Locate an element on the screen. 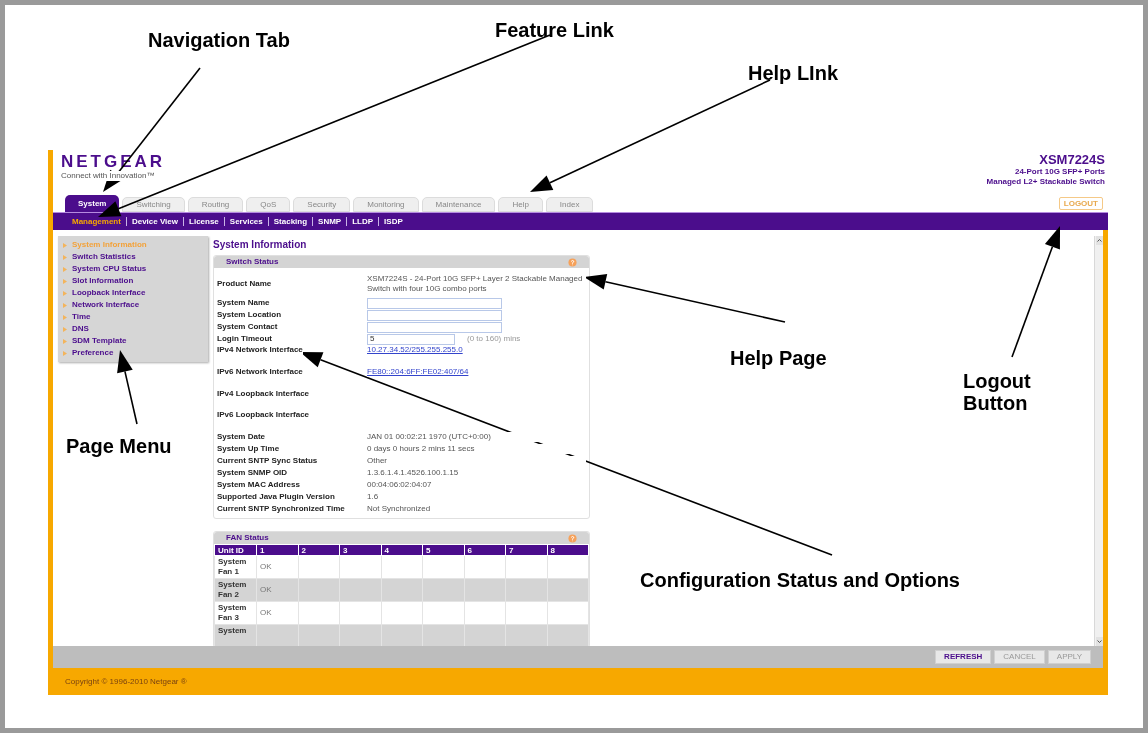  feature-link: Management is located at coordinates (96, 221).